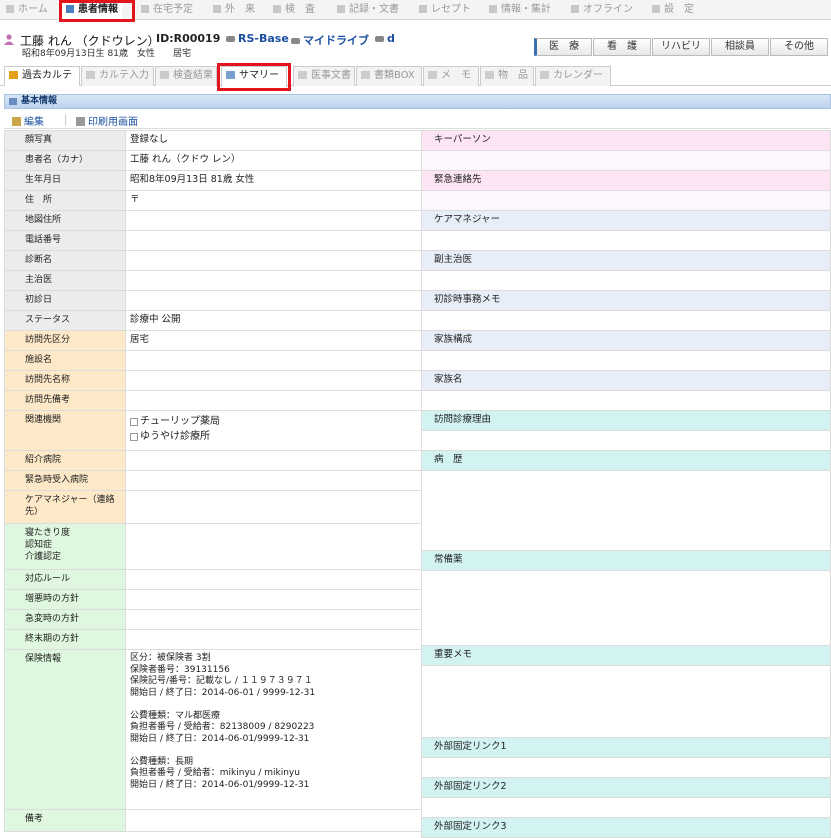  I want to click on link-label: d, so click(391, 38).